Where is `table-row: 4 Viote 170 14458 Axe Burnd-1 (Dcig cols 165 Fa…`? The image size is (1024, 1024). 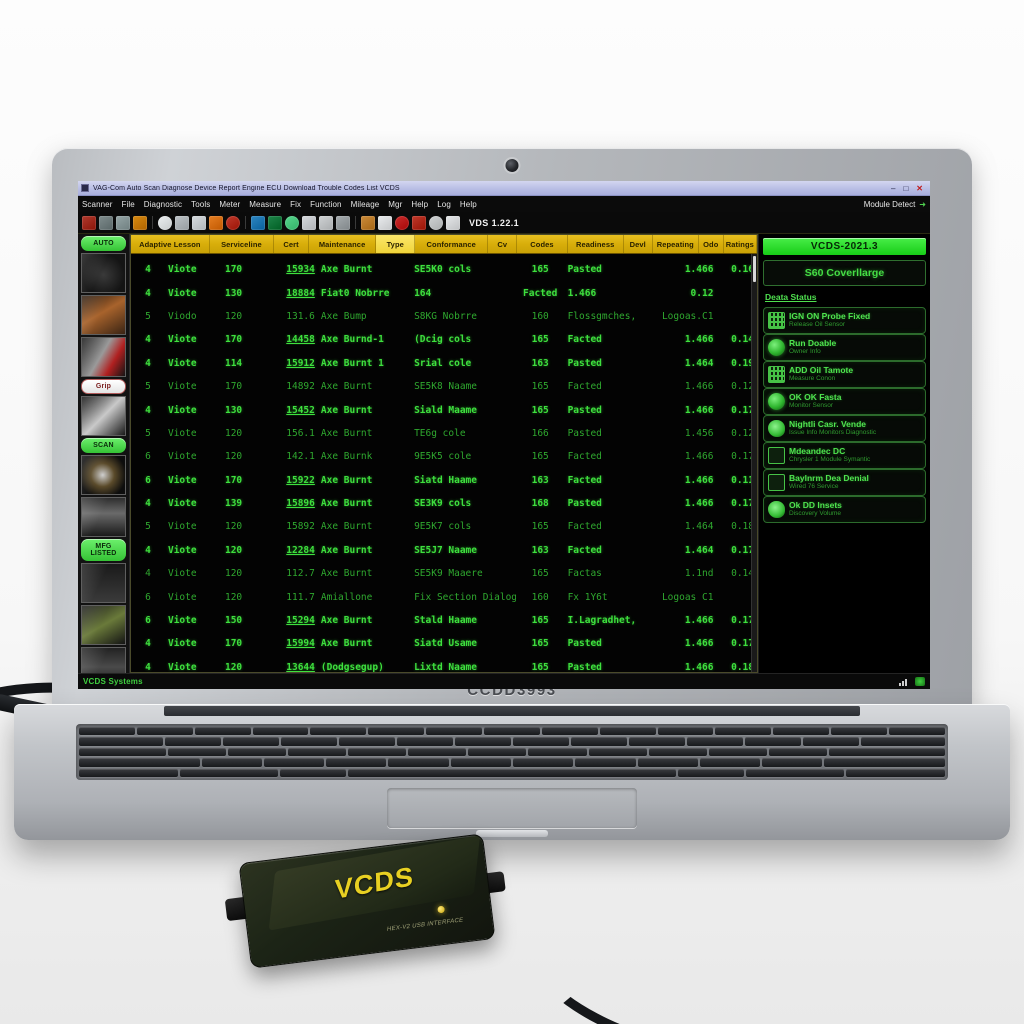
table-row: 4 Viote 170 14458 Axe Burnd-1 (Dcig cols 165 Fa… is located at coordinates (444, 339).